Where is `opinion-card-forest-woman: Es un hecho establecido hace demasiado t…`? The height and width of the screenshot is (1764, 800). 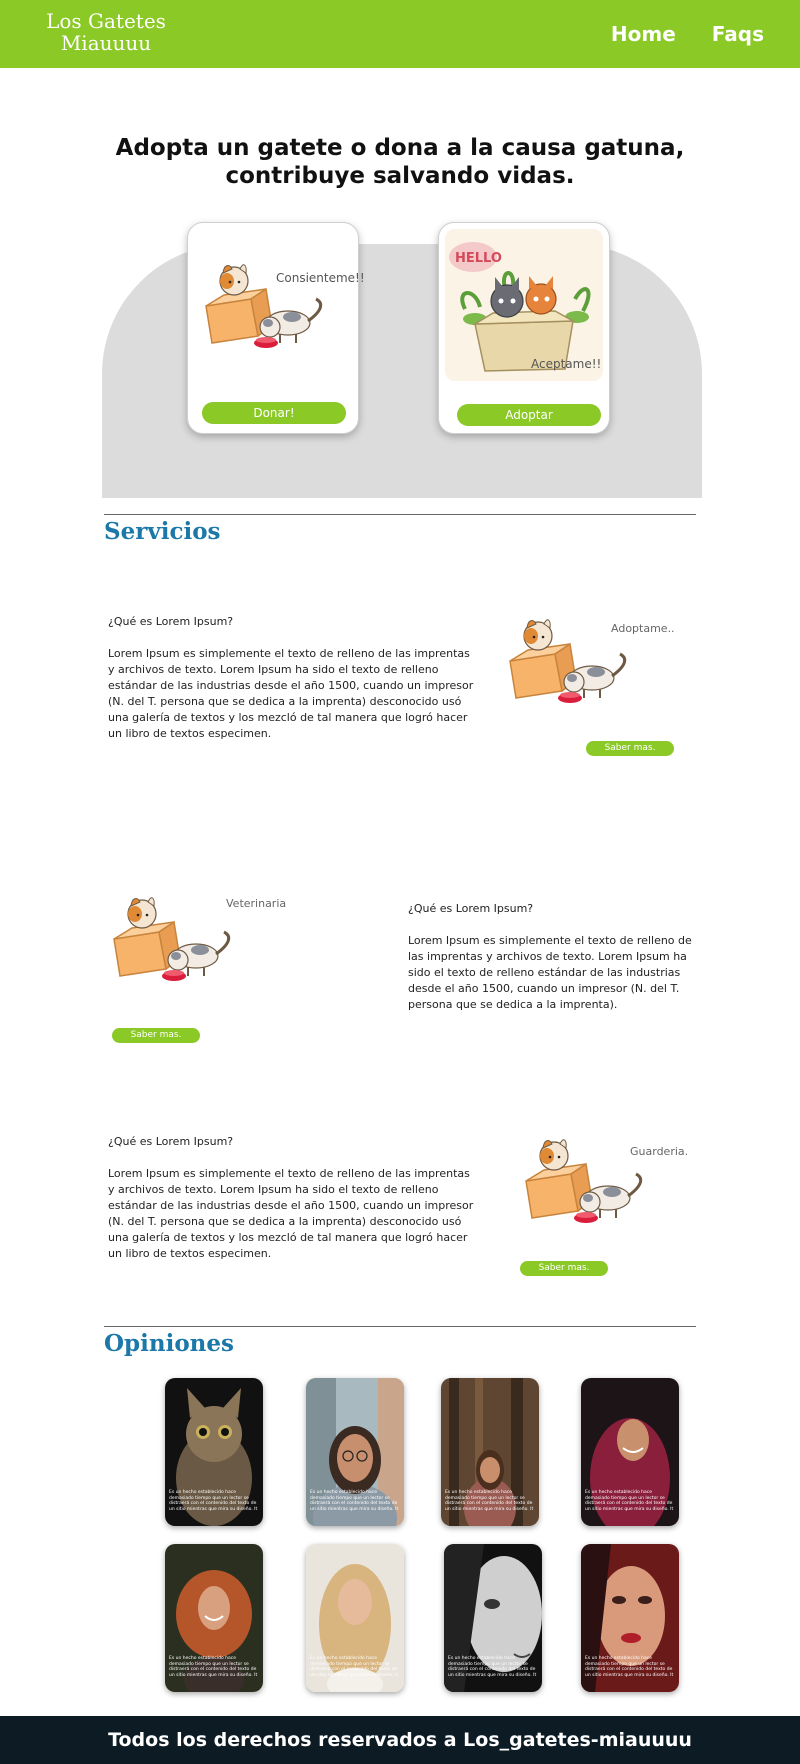
opinion-card-forest-woman: Es un hecho establecido hace demasiado t… is located at coordinates (490, 1452).